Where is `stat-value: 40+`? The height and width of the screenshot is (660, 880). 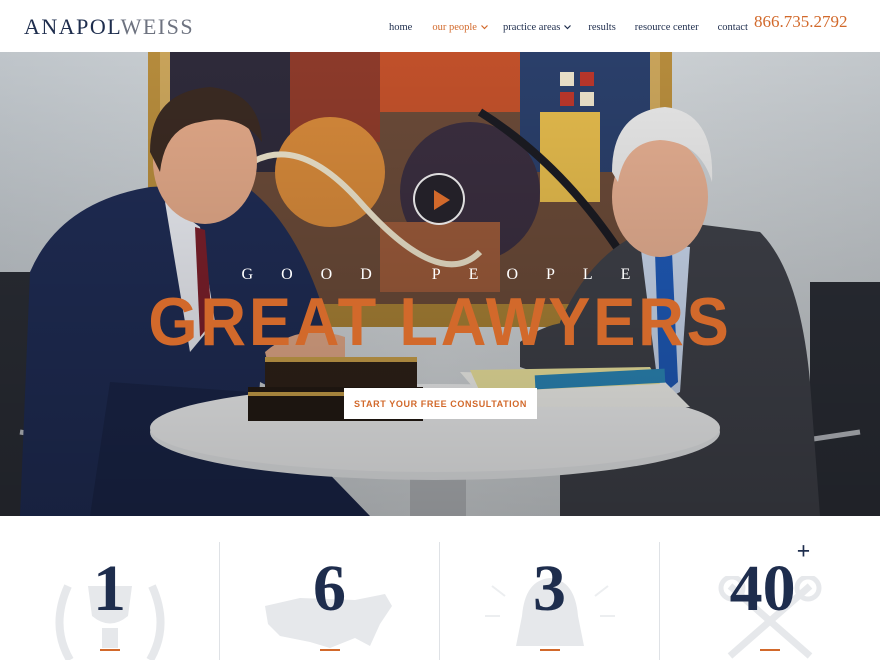
stat-value: 40+ is located at coordinates (770, 581).